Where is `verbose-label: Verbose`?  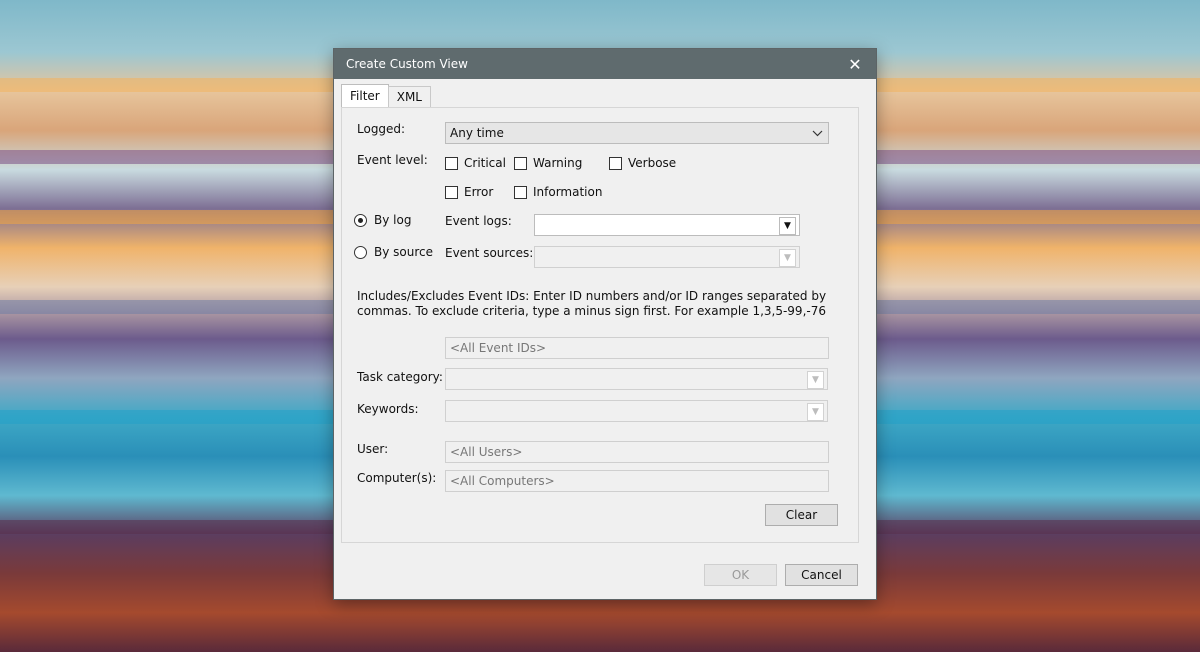
verbose-label: Verbose is located at coordinates (652, 163).